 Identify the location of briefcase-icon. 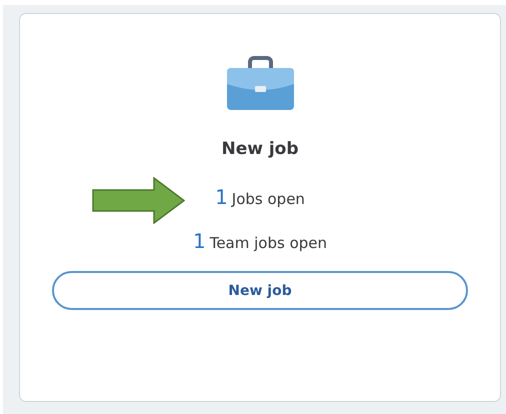
(260, 83).